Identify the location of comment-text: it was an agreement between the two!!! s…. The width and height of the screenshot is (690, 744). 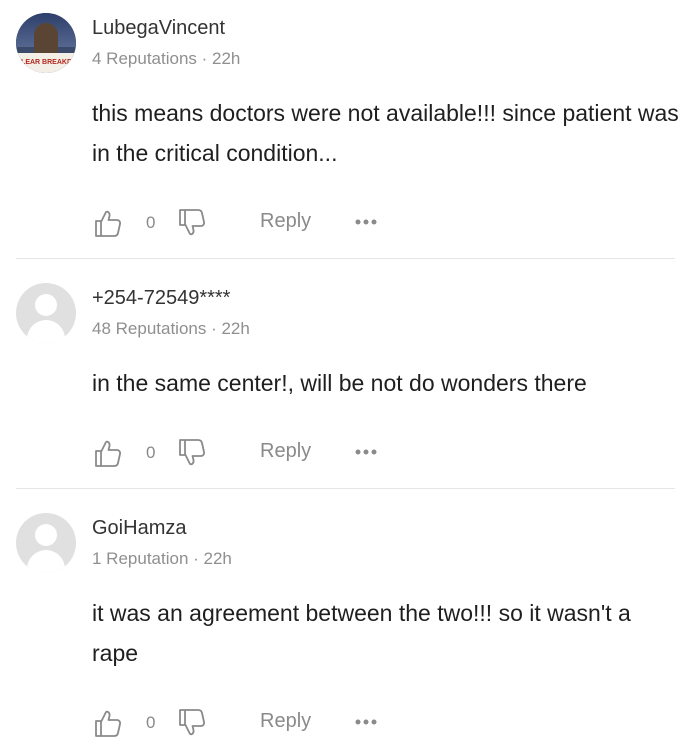
(361, 633).